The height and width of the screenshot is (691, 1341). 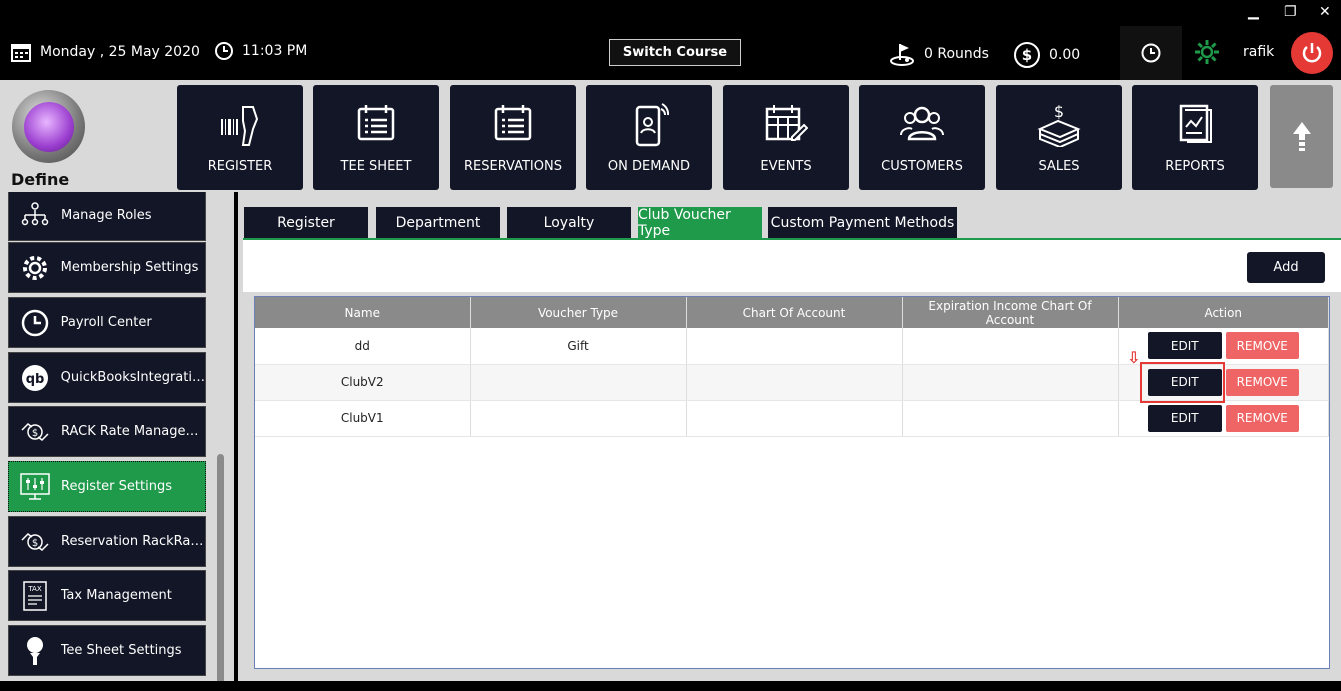 I want to click on logo-text: Define, so click(x=40, y=179).